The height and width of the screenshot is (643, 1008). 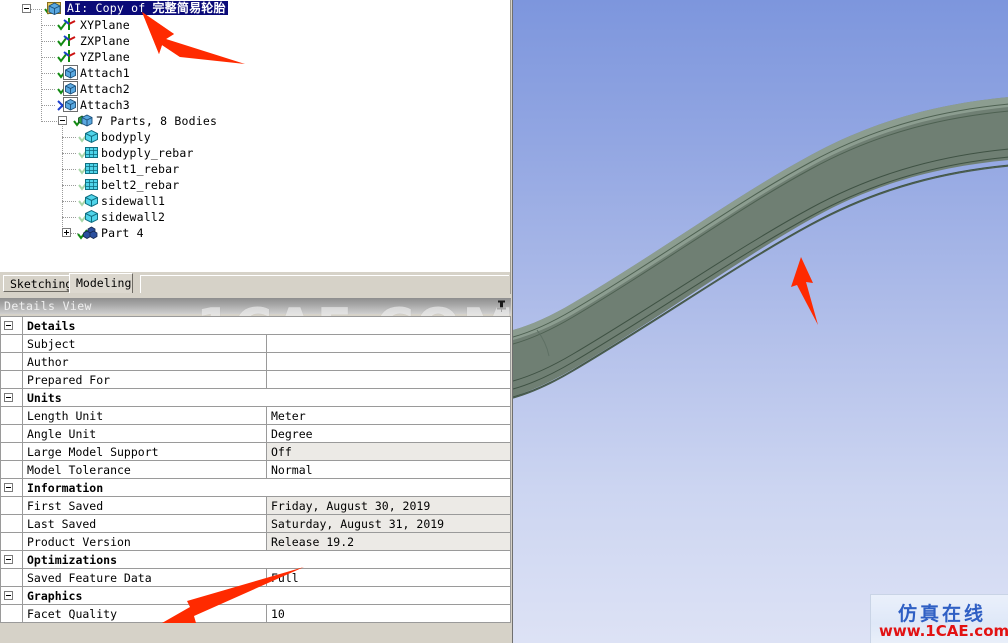 I want to click on details-row: Length Unit Meter, so click(x=255, y=415).